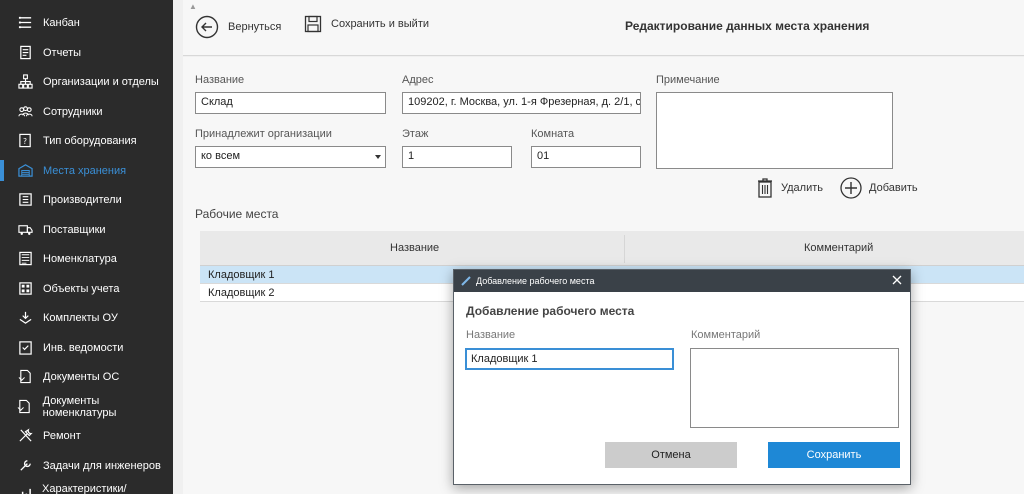 The image size is (1024, 494). What do you see at coordinates (726, 335) in the screenshot?
I see `dialog-comment-label: Комментарий` at bounding box center [726, 335].